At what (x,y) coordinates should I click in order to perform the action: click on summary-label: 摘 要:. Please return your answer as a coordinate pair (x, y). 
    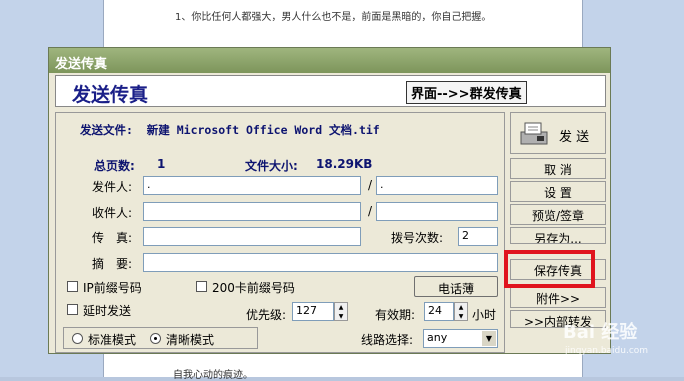
    Looking at the image, I should click on (112, 264).